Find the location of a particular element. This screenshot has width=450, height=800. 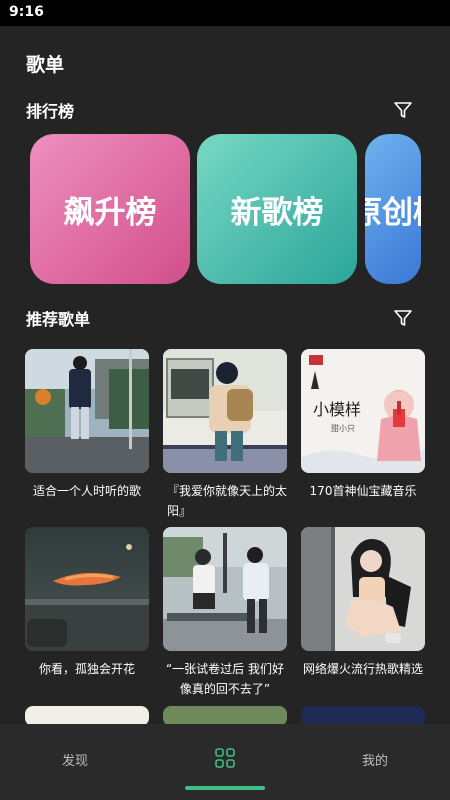

playlist-card: 网络爆火流行热歌精选 is located at coordinates (363, 603).